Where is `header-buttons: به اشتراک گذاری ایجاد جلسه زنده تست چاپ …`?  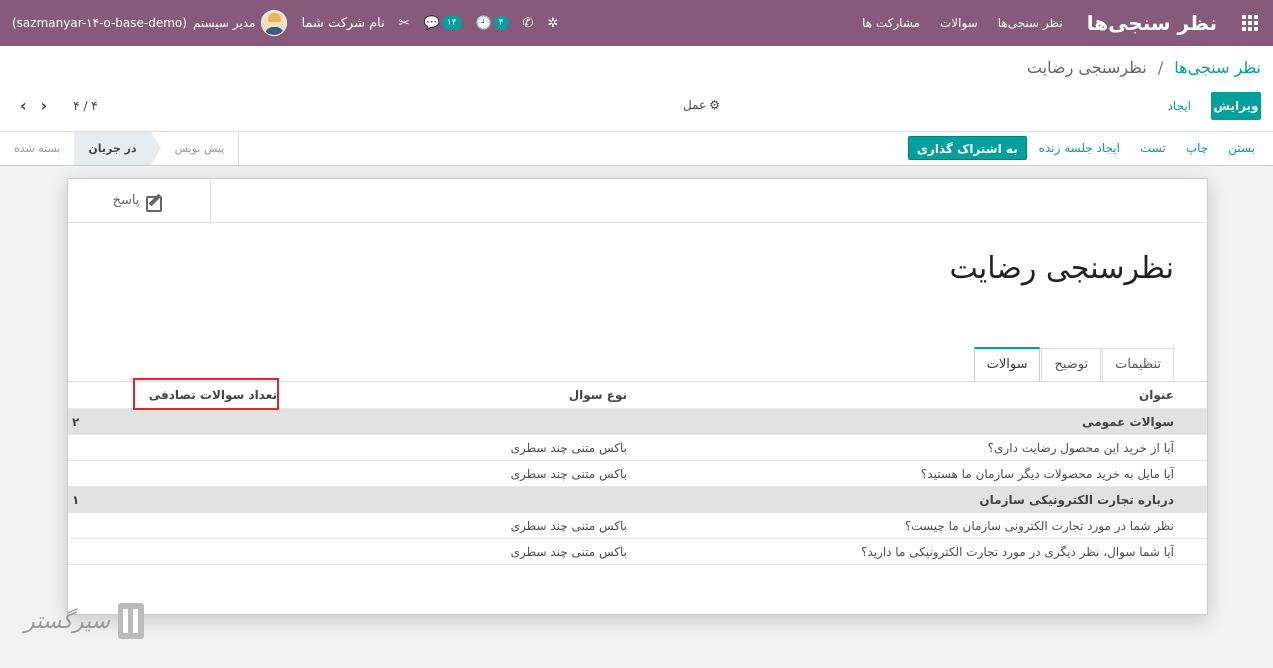
header-buttons: به اشتراک گذاری ایجاد جلسه زنده تست چاپ … is located at coordinates (1085, 148).